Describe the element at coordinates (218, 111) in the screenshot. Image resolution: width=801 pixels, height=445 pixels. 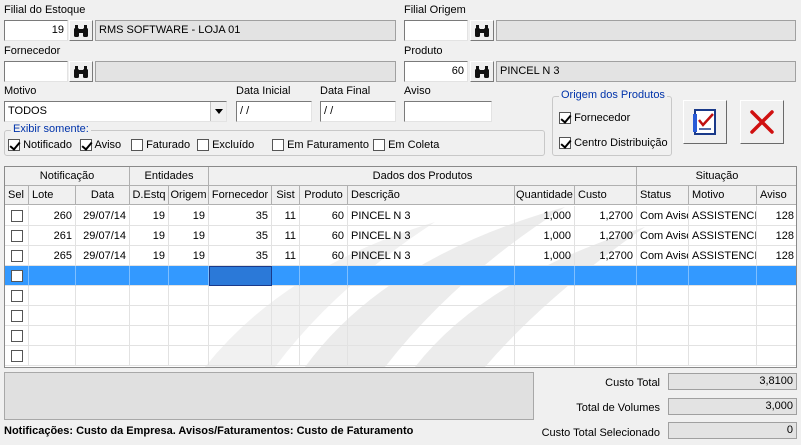
I see `chevron-down-icon` at that location.